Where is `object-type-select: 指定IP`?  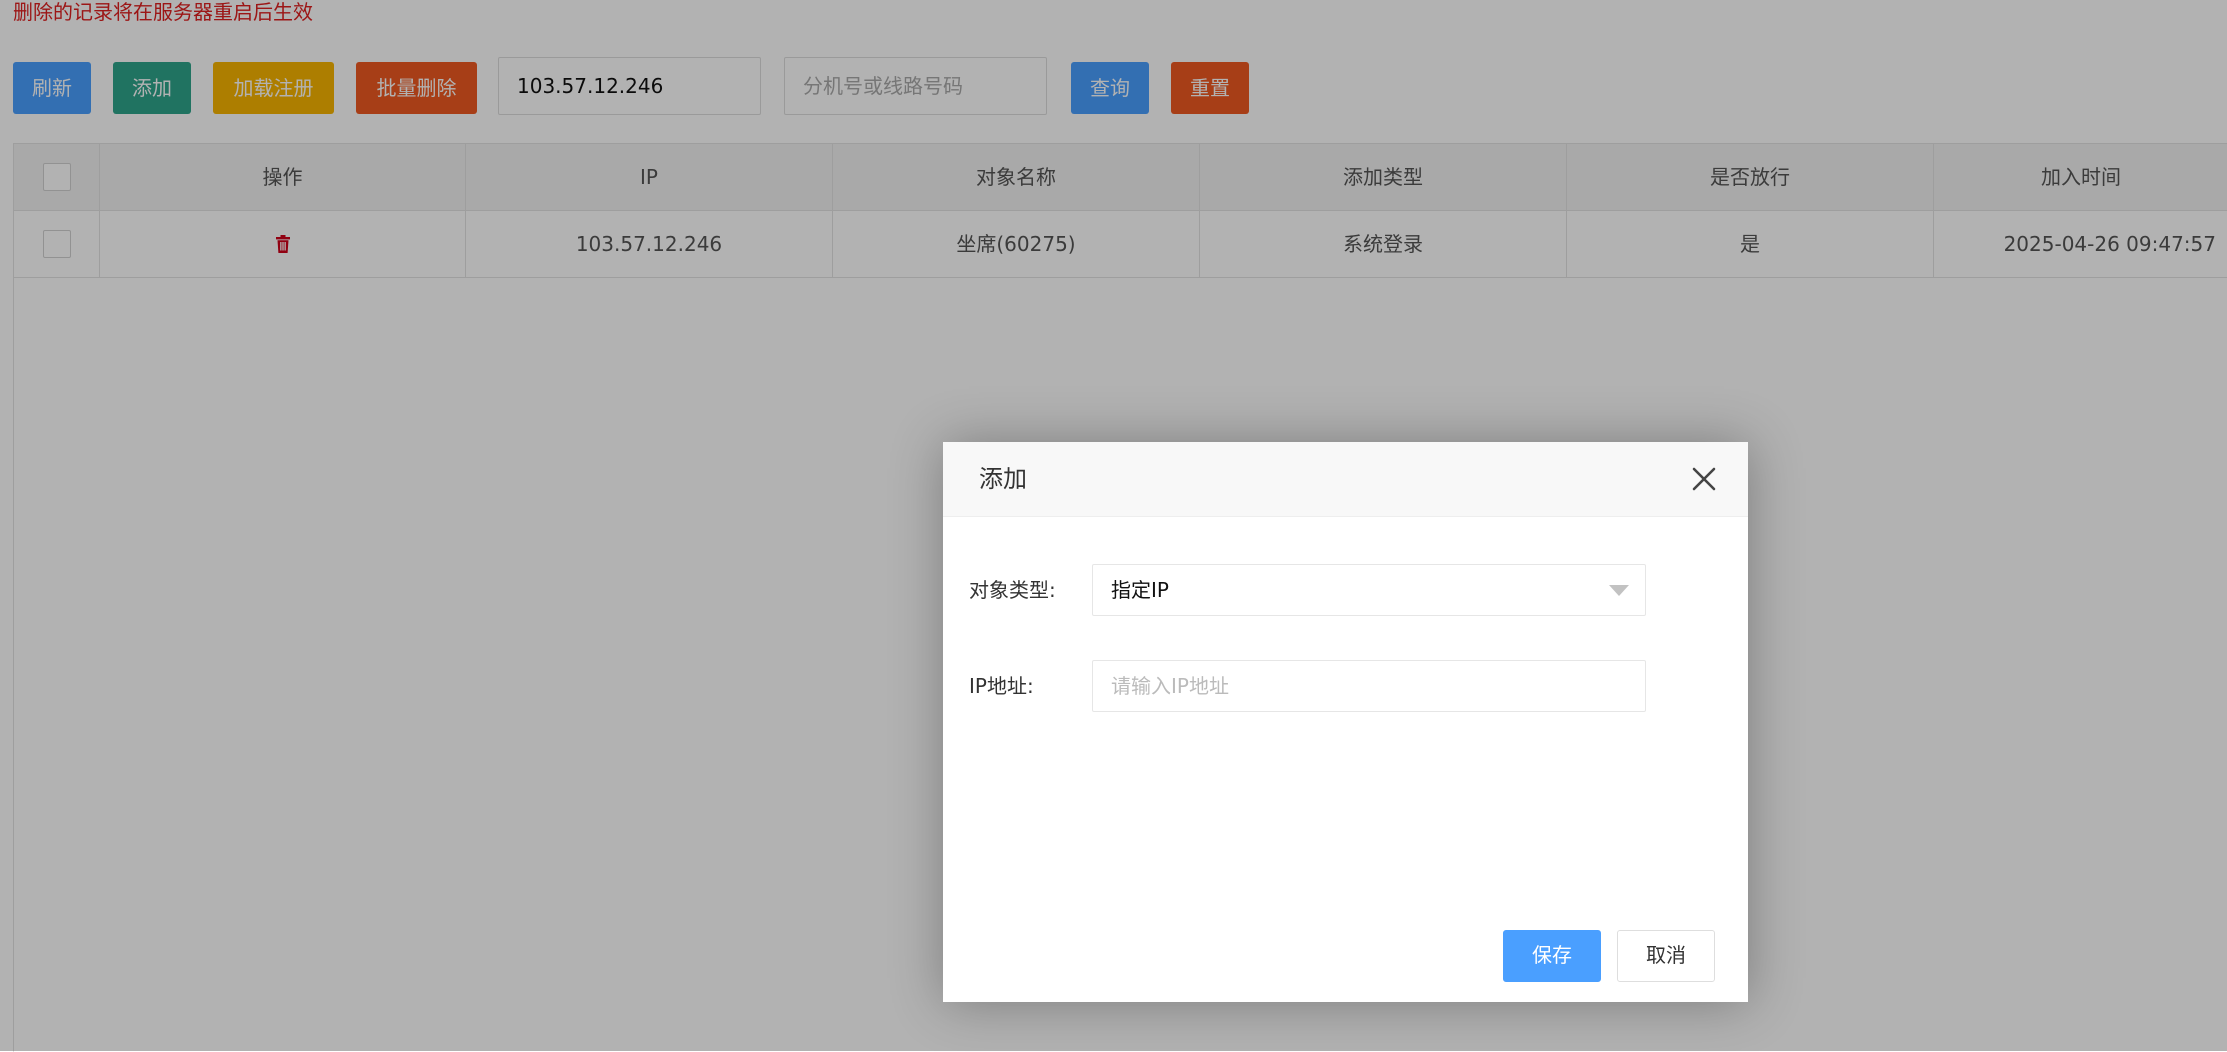
object-type-select: 指定IP is located at coordinates (1369, 590).